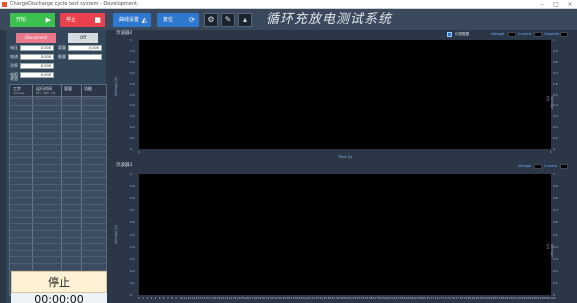 Image resolution: width=577 pixels, height=303 pixels. What do you see at coordinates (178, 20) in the screenshot?
I see `reset-button: 复位 ⟳` at bounding box center [178, 20].